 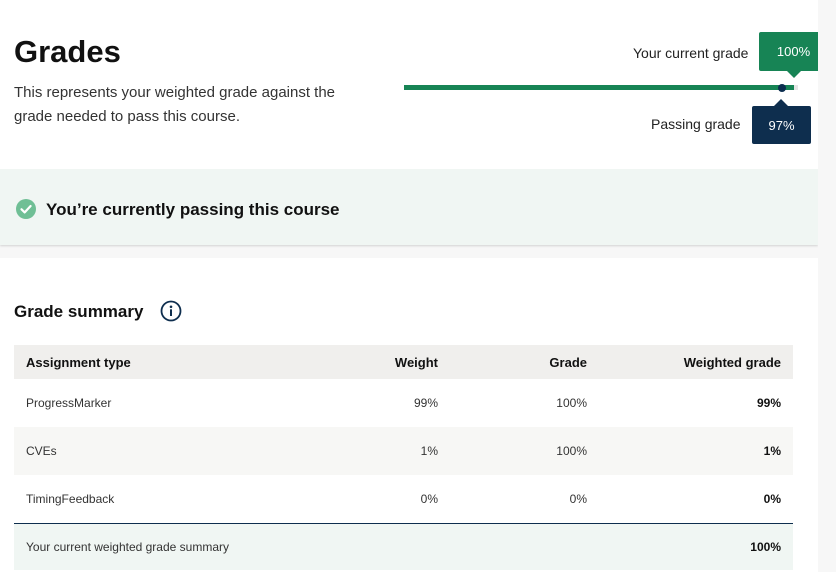 What do you see at coordinates (67, 51) in the screenshot?
I see `page-title: Grades` at bounding box center [67, 51].